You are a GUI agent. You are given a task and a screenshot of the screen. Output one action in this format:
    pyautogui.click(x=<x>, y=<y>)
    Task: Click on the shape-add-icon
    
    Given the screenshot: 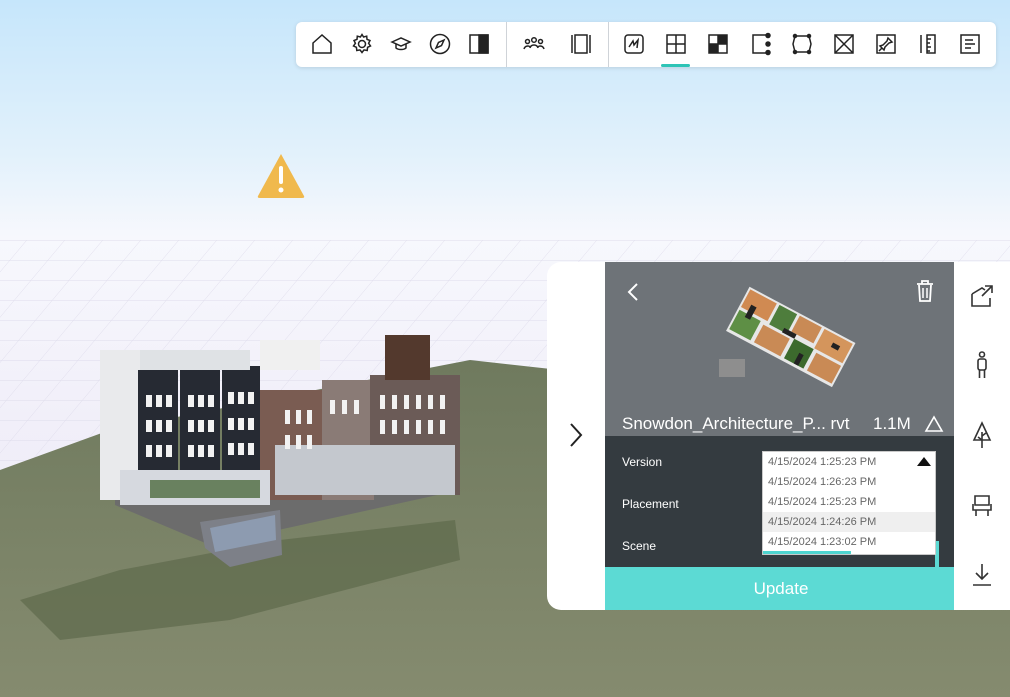 What is the action you would take?
    pyautogui.click(x=982, y=297)
    